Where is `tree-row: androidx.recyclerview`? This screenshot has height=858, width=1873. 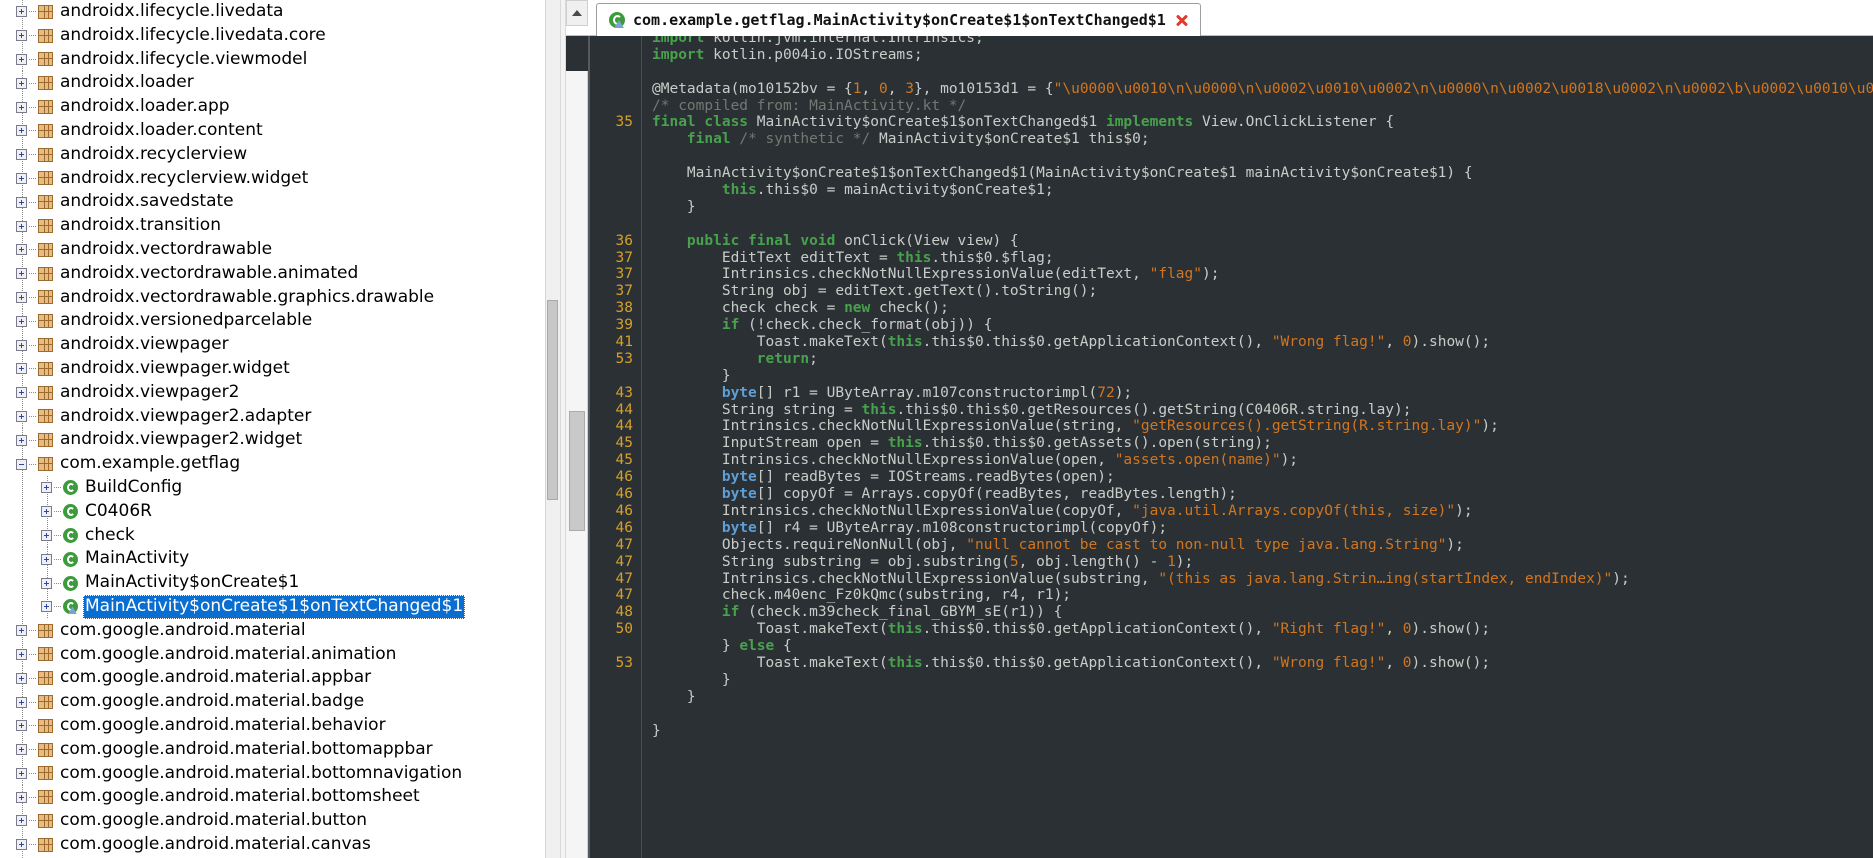 tree-row: androidx.recyclerview is located at coordinates (280, 154).